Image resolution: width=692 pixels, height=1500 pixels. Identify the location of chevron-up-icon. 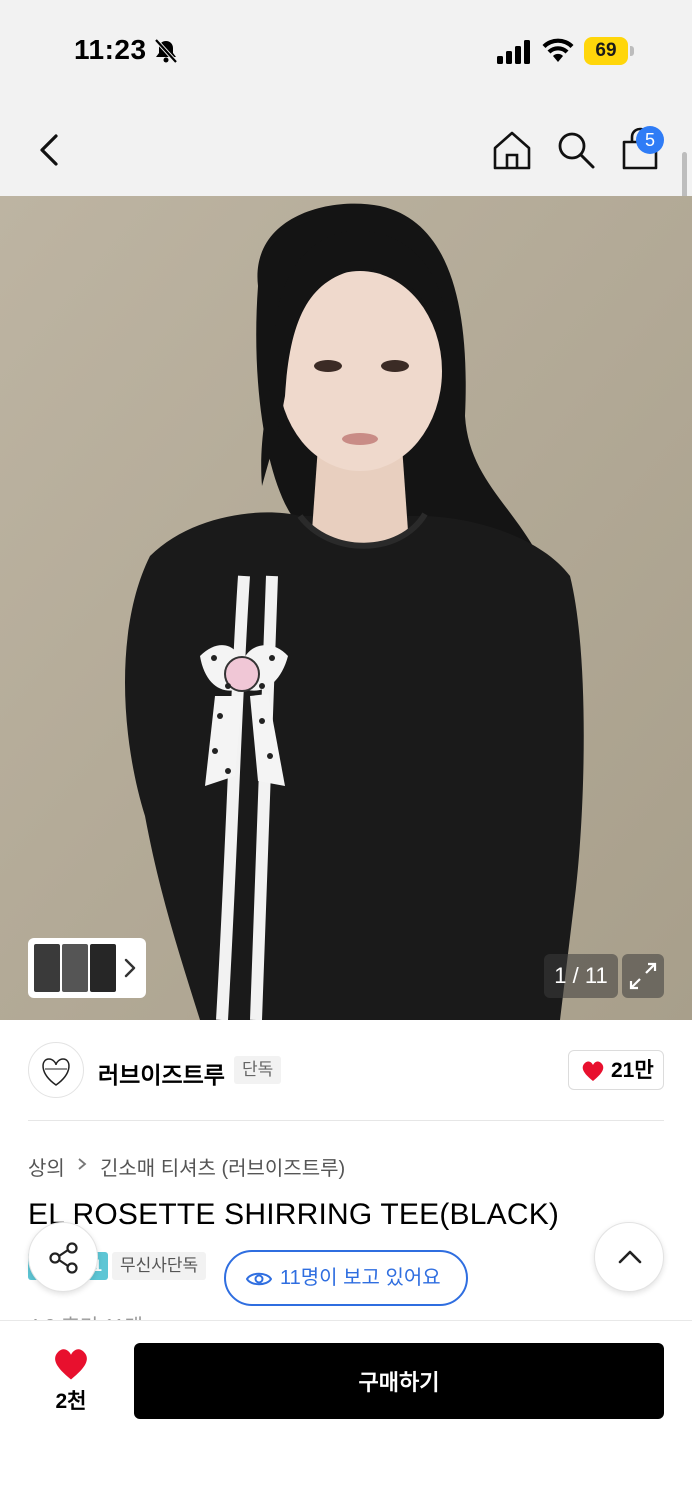
(630, 1257).